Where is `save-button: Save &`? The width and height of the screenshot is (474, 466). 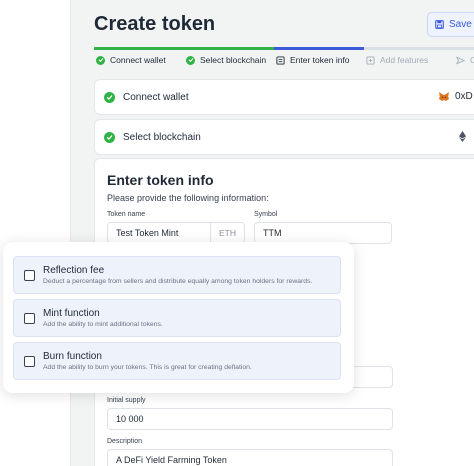
save-button: Save & is located at coordinates (450, 24).